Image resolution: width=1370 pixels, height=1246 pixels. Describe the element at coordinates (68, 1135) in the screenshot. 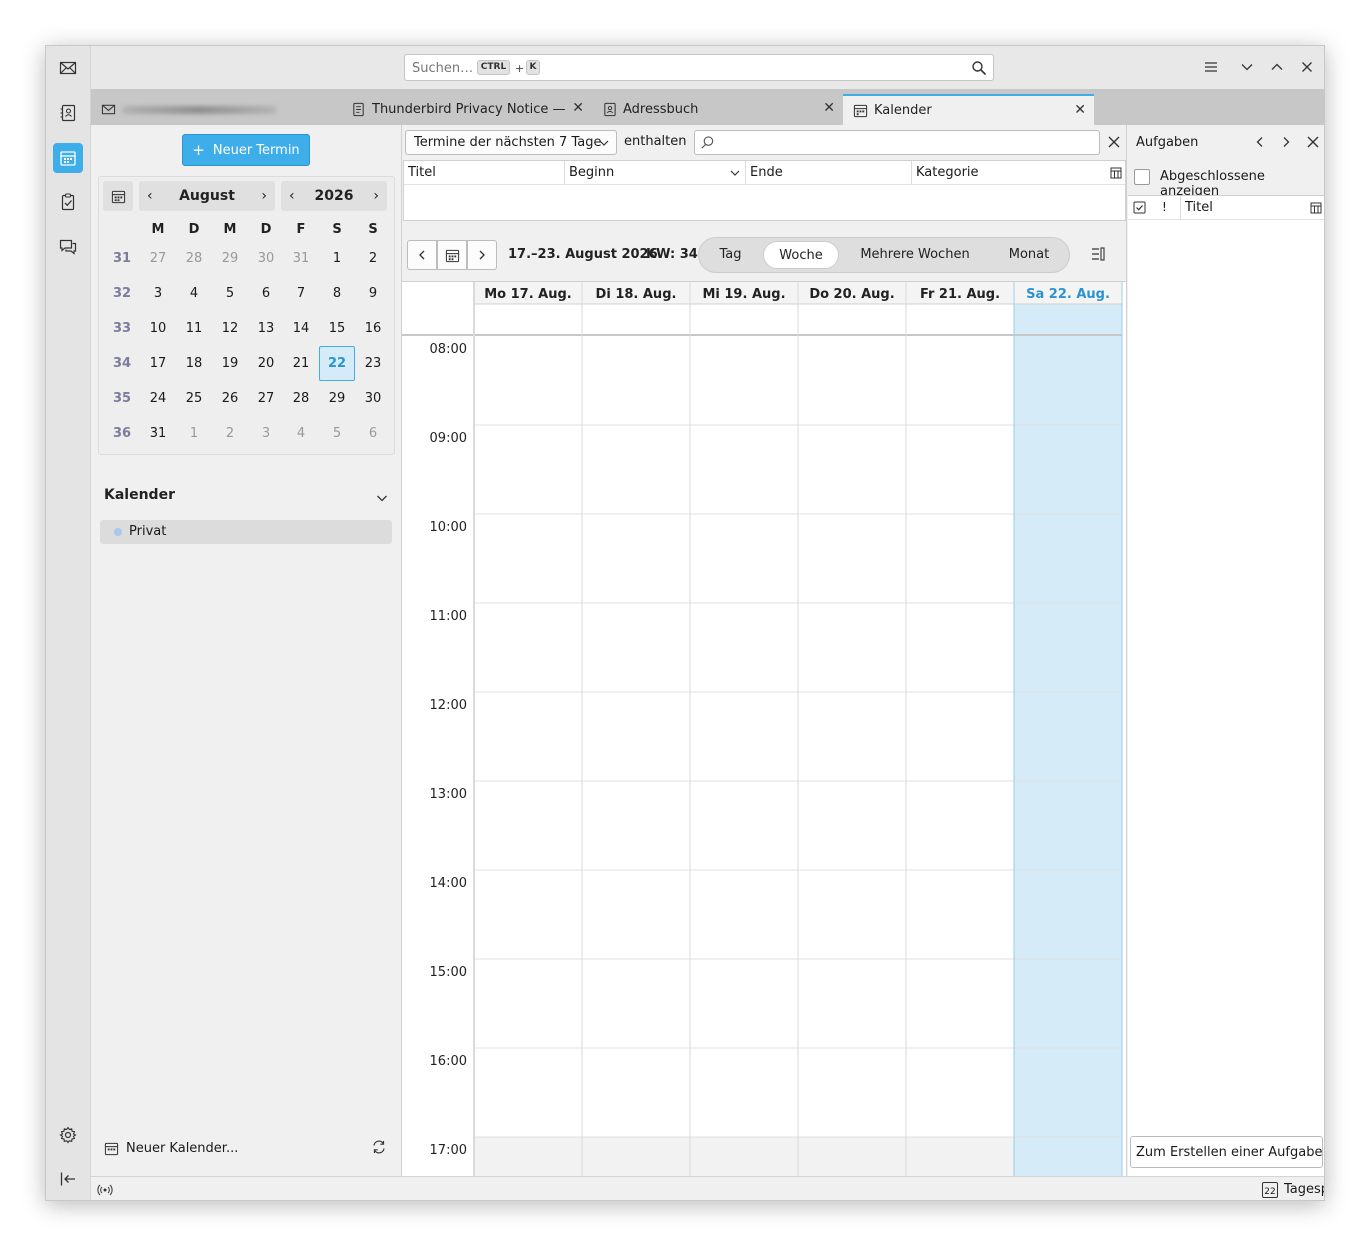

I see `settings-button` at that location.